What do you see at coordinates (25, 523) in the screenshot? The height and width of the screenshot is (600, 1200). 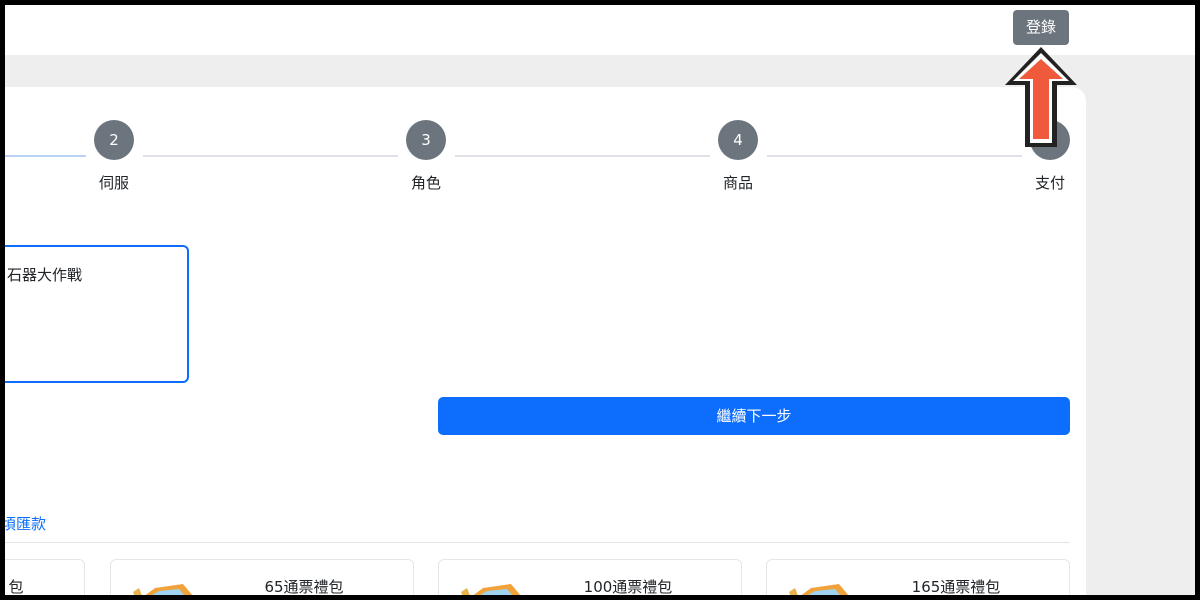 I see `payment-method-link: 頃匯款` at bounding box center [25, 523].